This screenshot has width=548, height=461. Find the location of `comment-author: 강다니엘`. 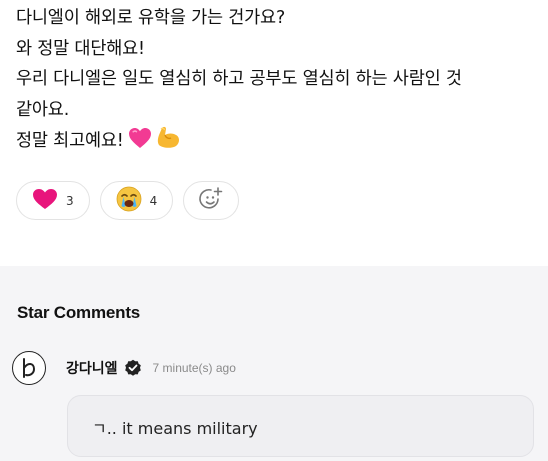

comment-author: 강다니엘 is located at coordinates (92, 368).